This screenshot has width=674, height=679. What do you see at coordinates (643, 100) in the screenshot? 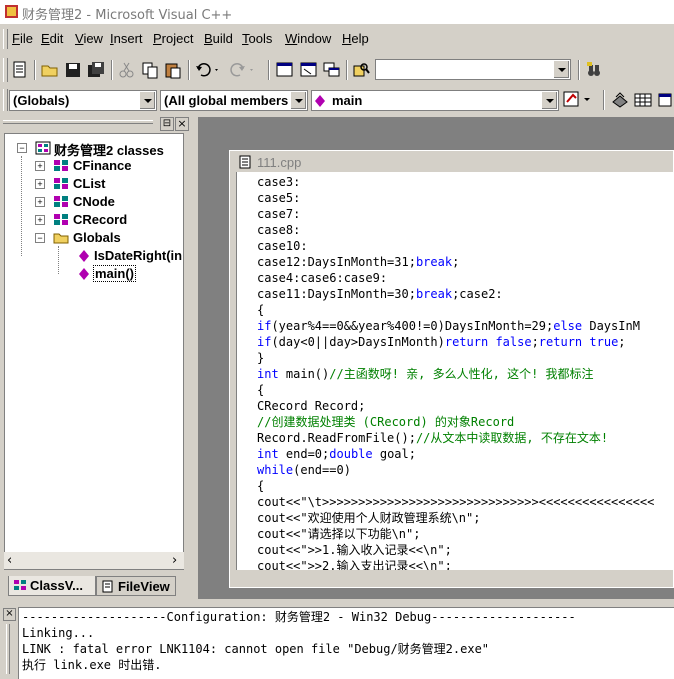
I see `build-icon` at bounding box center [643, 100].